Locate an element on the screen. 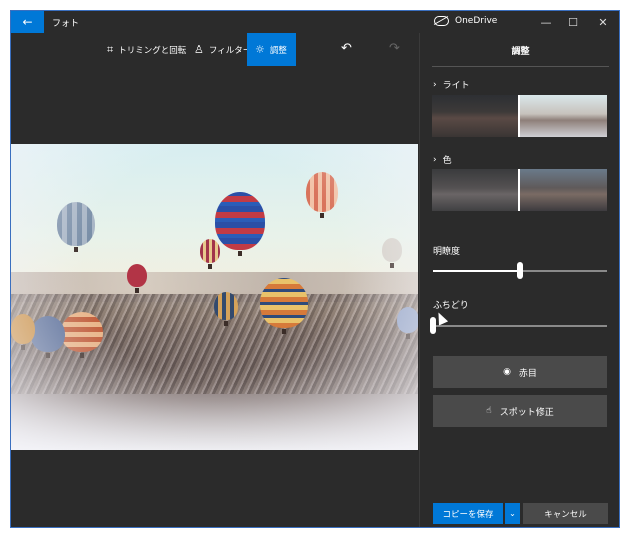 This screenshot has height=537, width=630. light-thumb-bright is located at coordinates (562, 116).